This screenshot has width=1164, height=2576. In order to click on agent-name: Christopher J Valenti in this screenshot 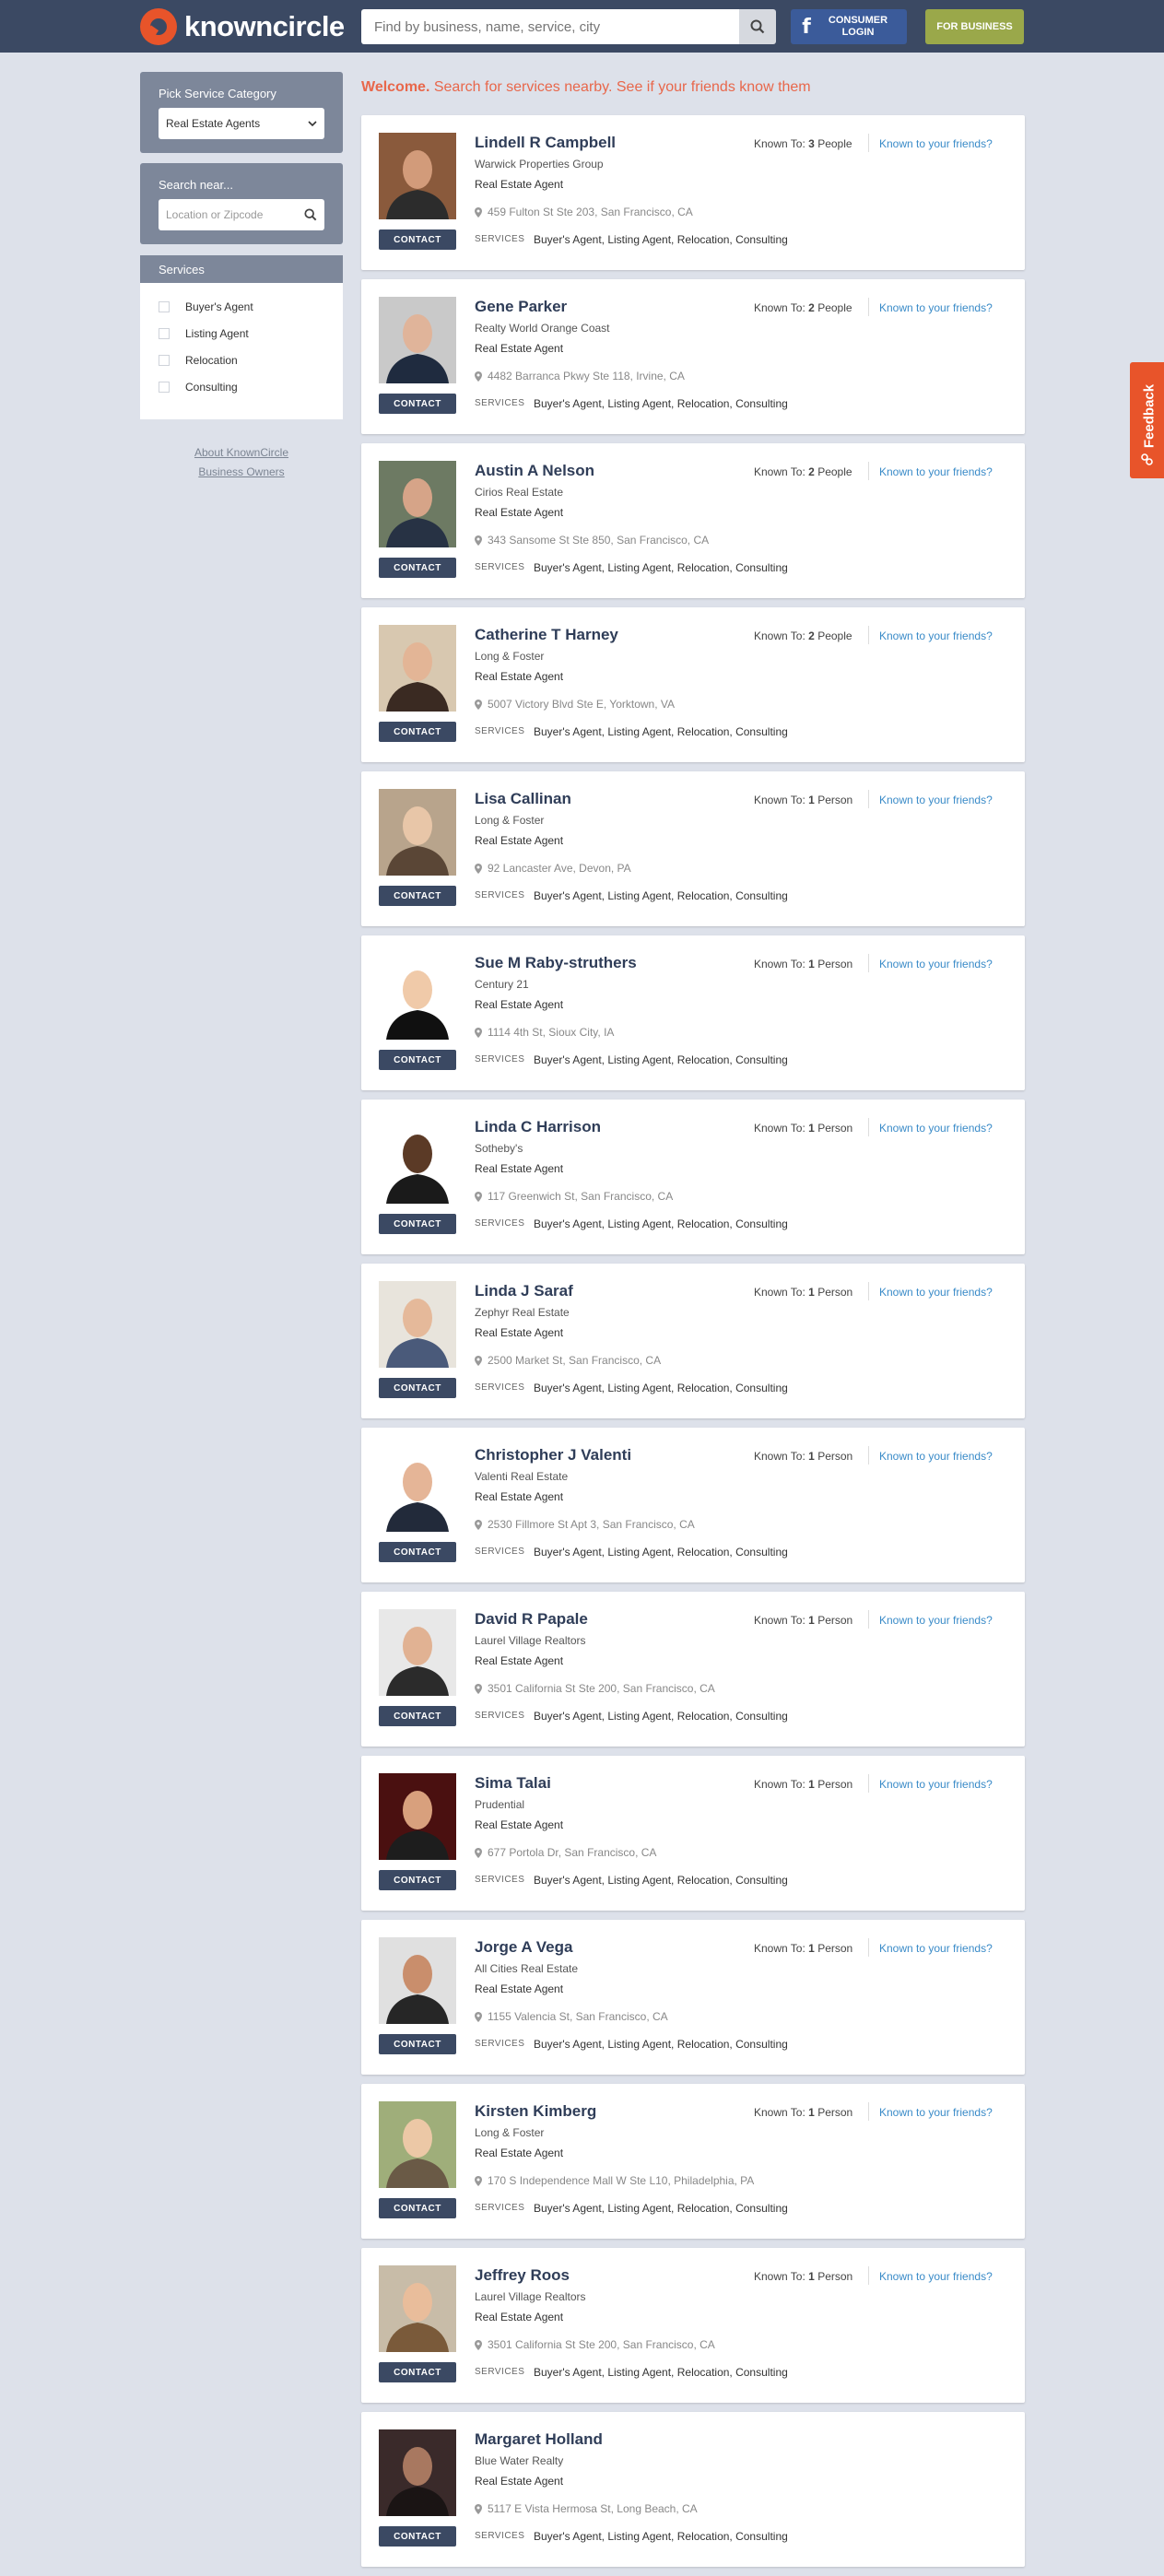, I will do `click(553, 1455)`.